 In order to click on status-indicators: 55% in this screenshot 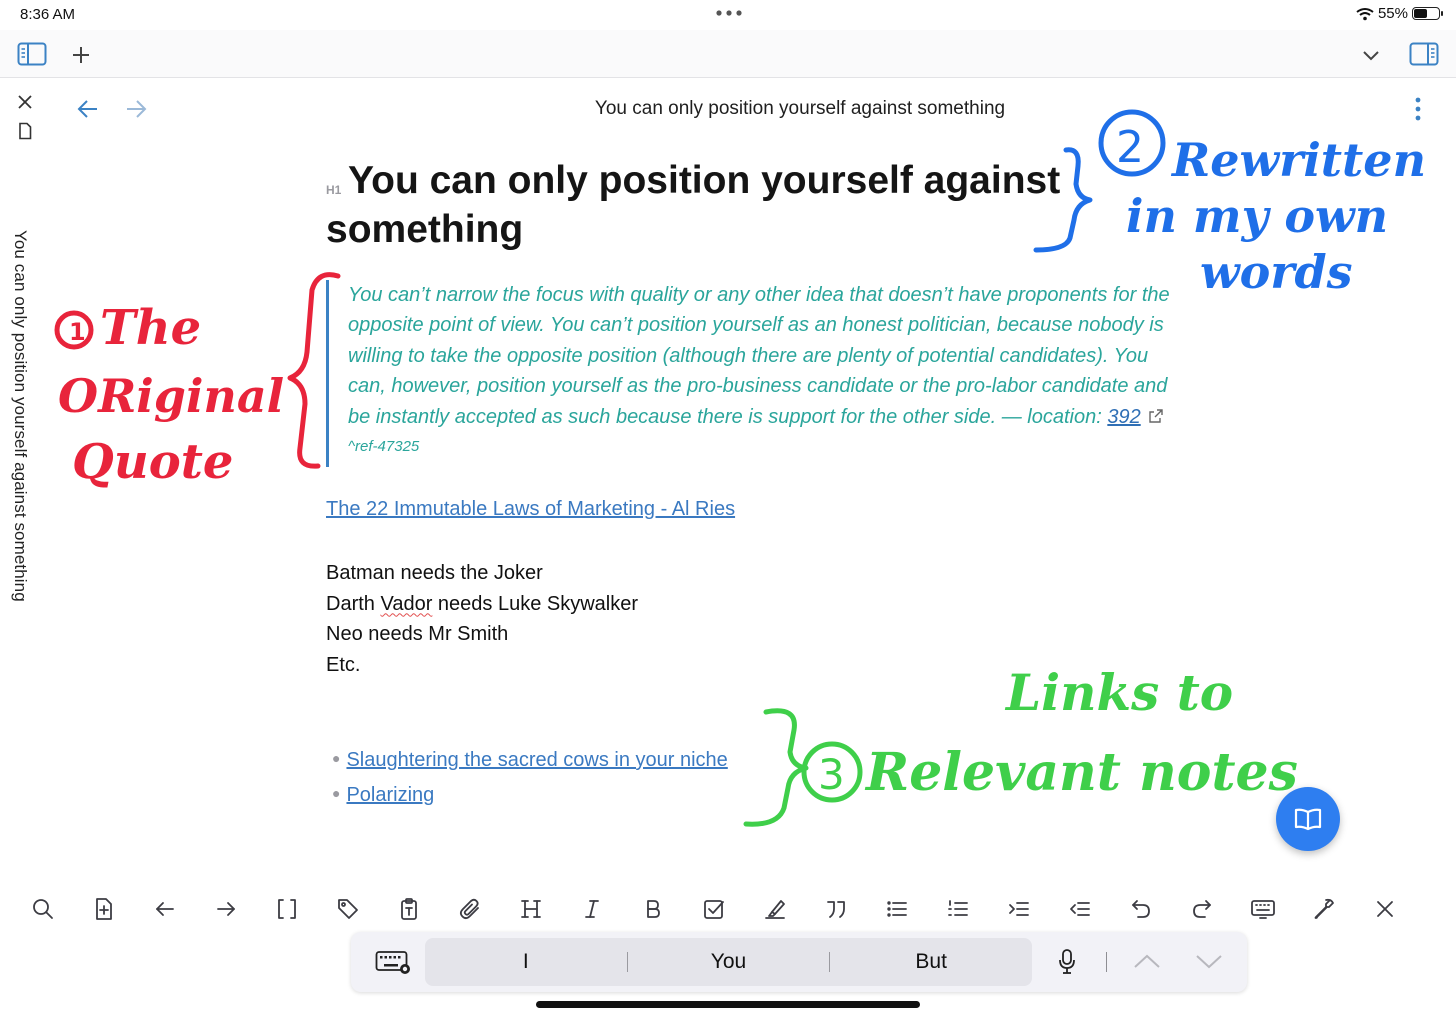, I will do `click(1399, 13)`.